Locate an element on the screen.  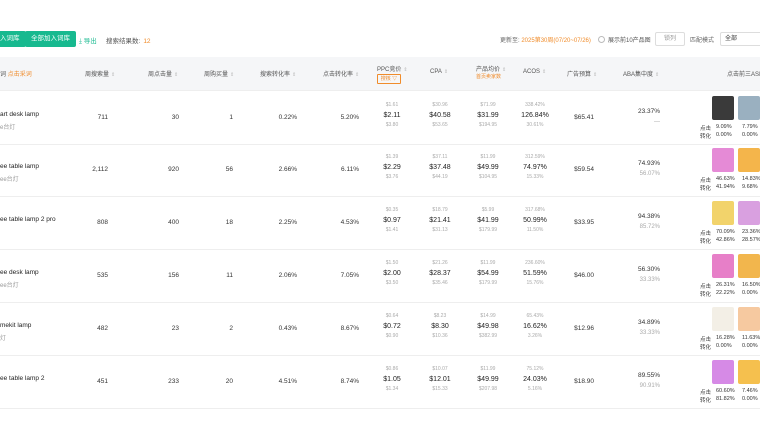
price-stack: $14.99 $49.98 $382.99 is located at coordinates (488, 326).